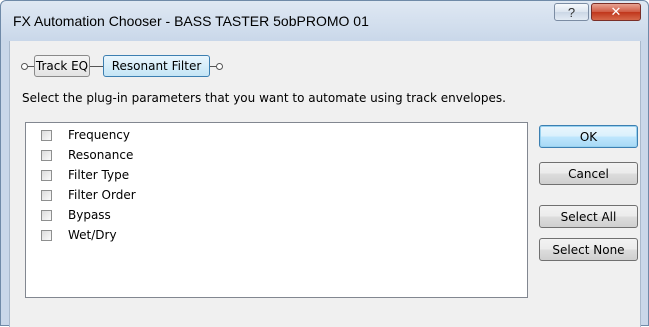  I want to click on close-icon: ✕, so click(616, 12).